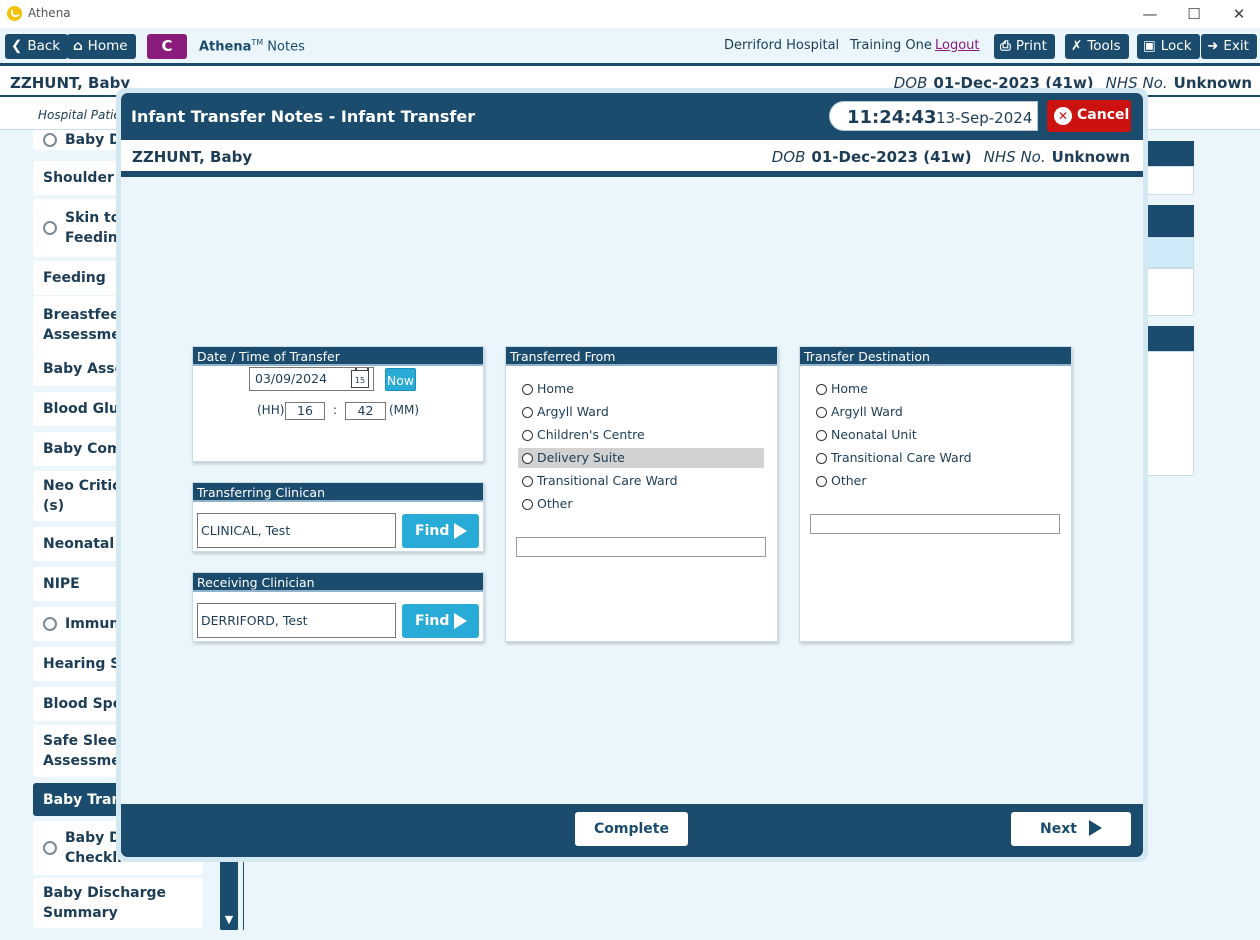 The width and height of the screenshot is (1260, 940). Describe the element at coordinates (338, 356) in the screenshot. I see `date-time-header: Date / Time of Transfer` at that location.